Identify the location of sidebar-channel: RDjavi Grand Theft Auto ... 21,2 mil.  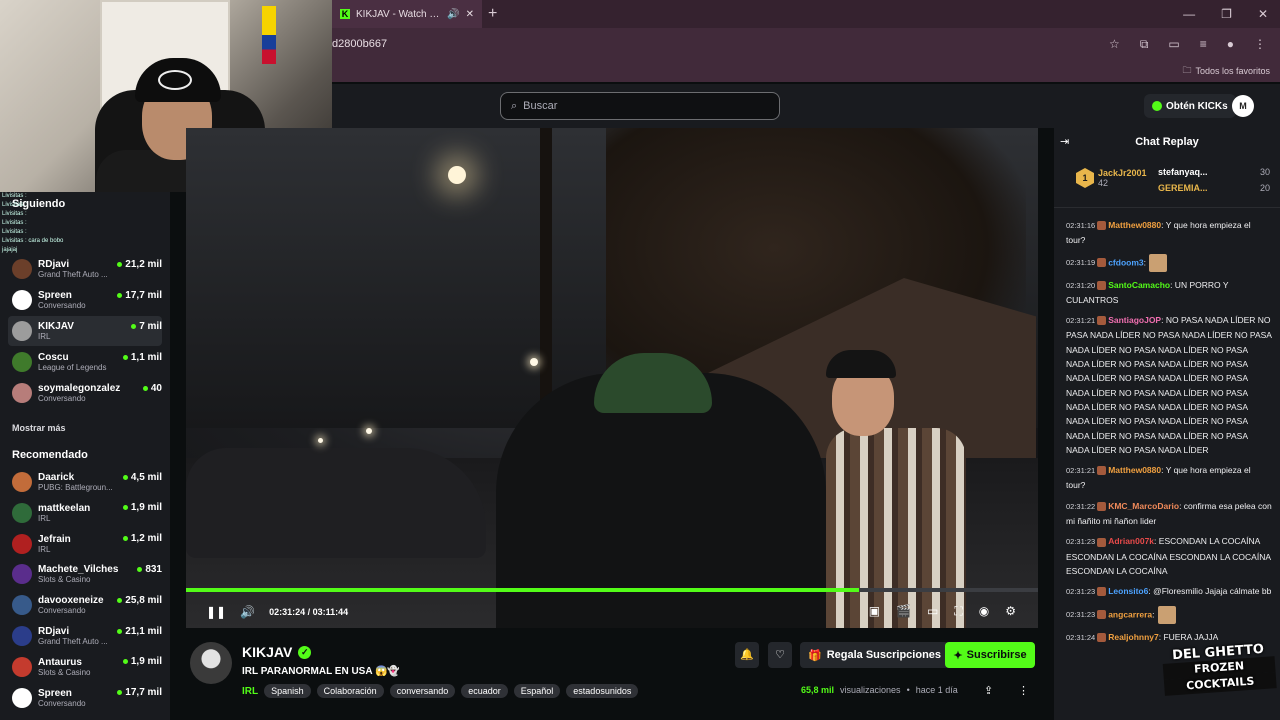
(85, 269).